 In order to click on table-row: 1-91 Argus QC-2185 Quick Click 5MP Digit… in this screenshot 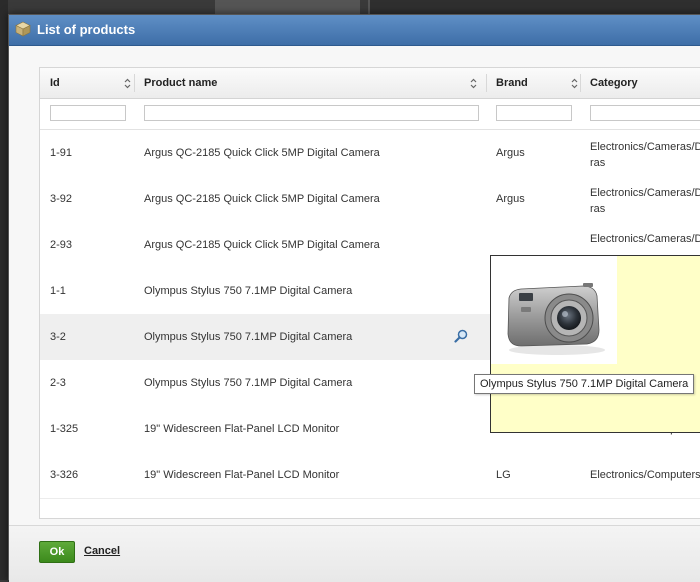, I will do `click(370, 153)`.